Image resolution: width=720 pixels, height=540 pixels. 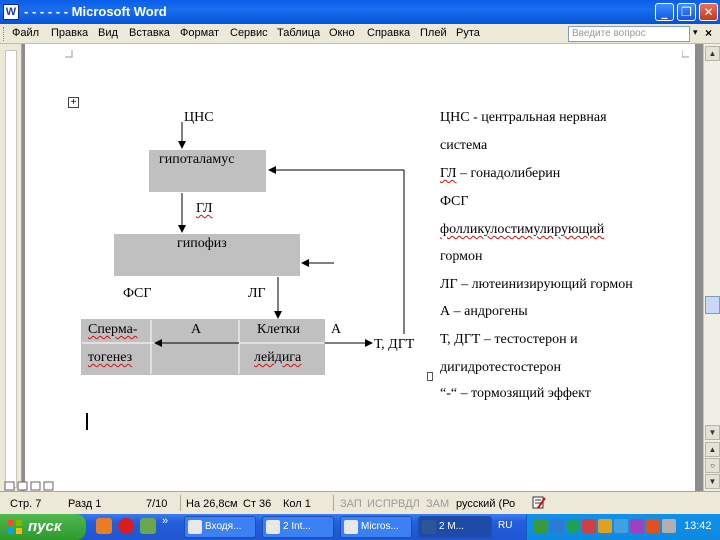 What do you see at coordinates (297, 504) in the screenshot?
I see `status-column: Кол 1` at bounding box center [297, 504].